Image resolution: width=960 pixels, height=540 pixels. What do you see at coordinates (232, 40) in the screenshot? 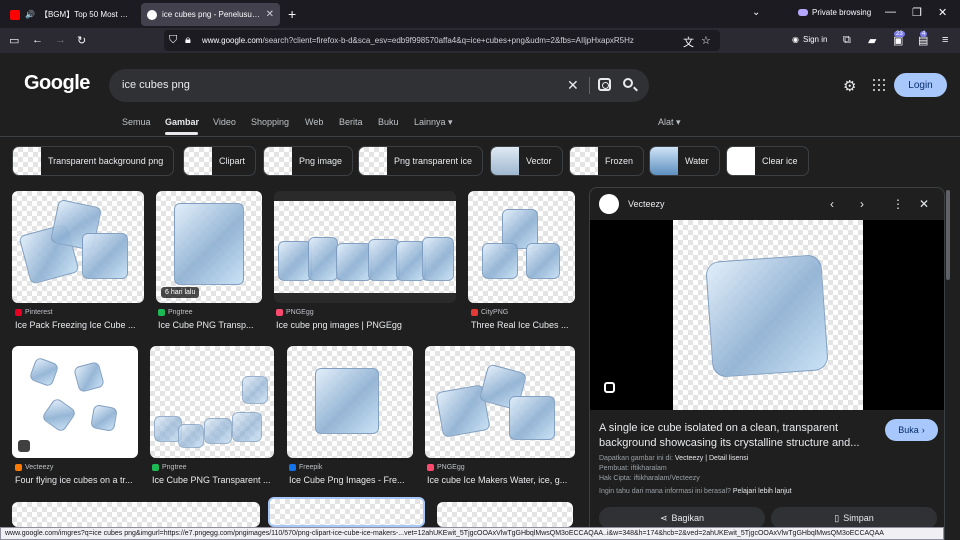
I see `url-host: www.google.com` at bounding box center [232, 40].